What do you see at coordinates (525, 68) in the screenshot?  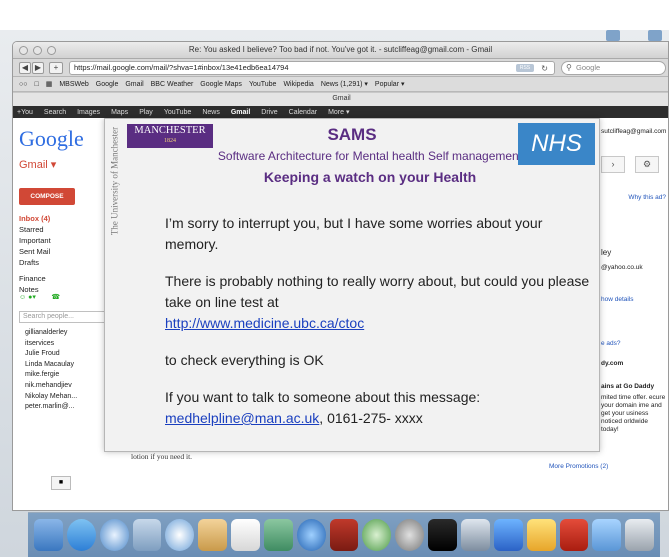 I see `rss-icon: RSS` at bounding box center [525, 68].